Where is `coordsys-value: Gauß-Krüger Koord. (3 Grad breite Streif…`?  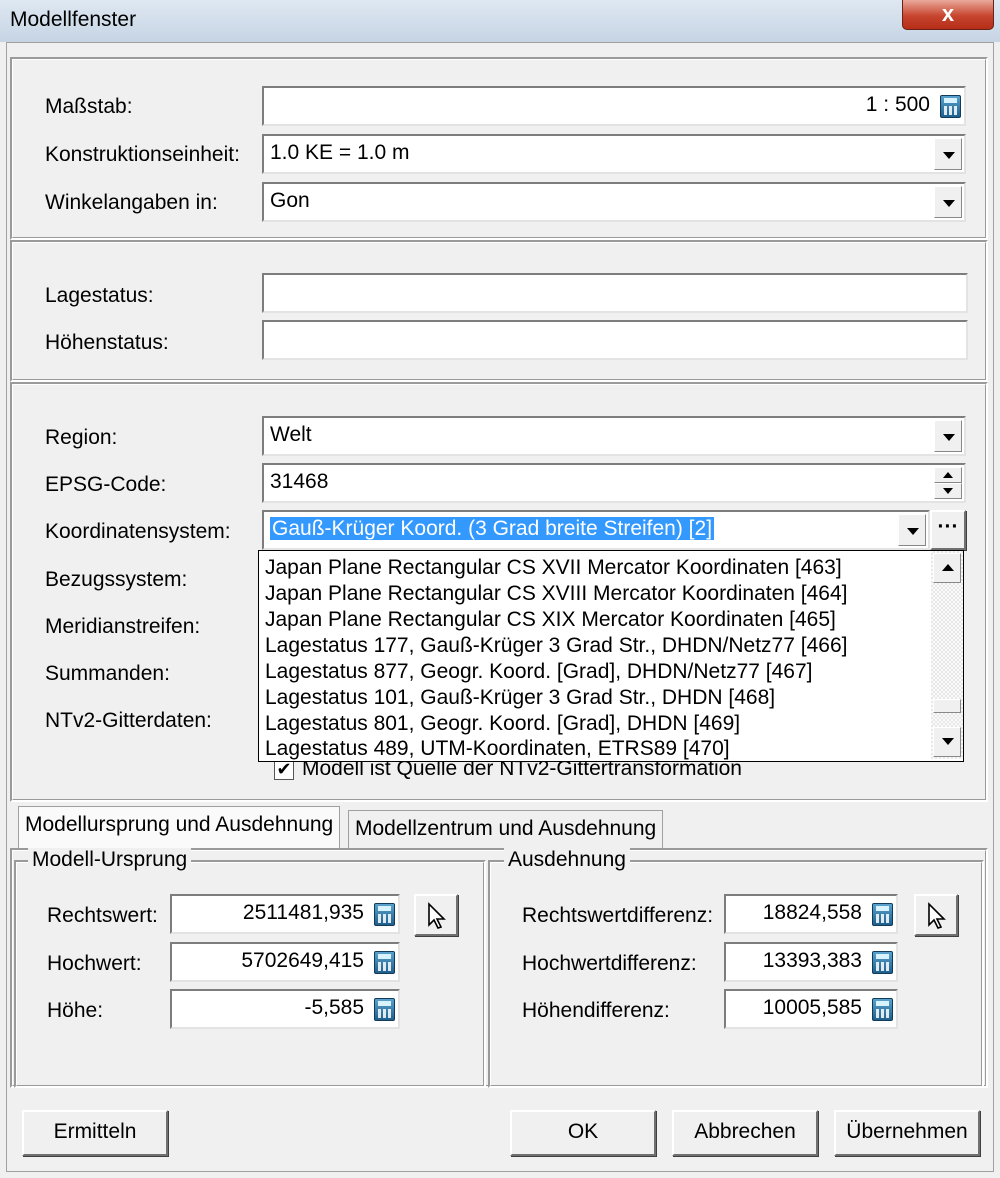
coordsys-value: Gauß-Krüger Koord. (3 Grad breite Streif… is located at coordinates (492, 528).